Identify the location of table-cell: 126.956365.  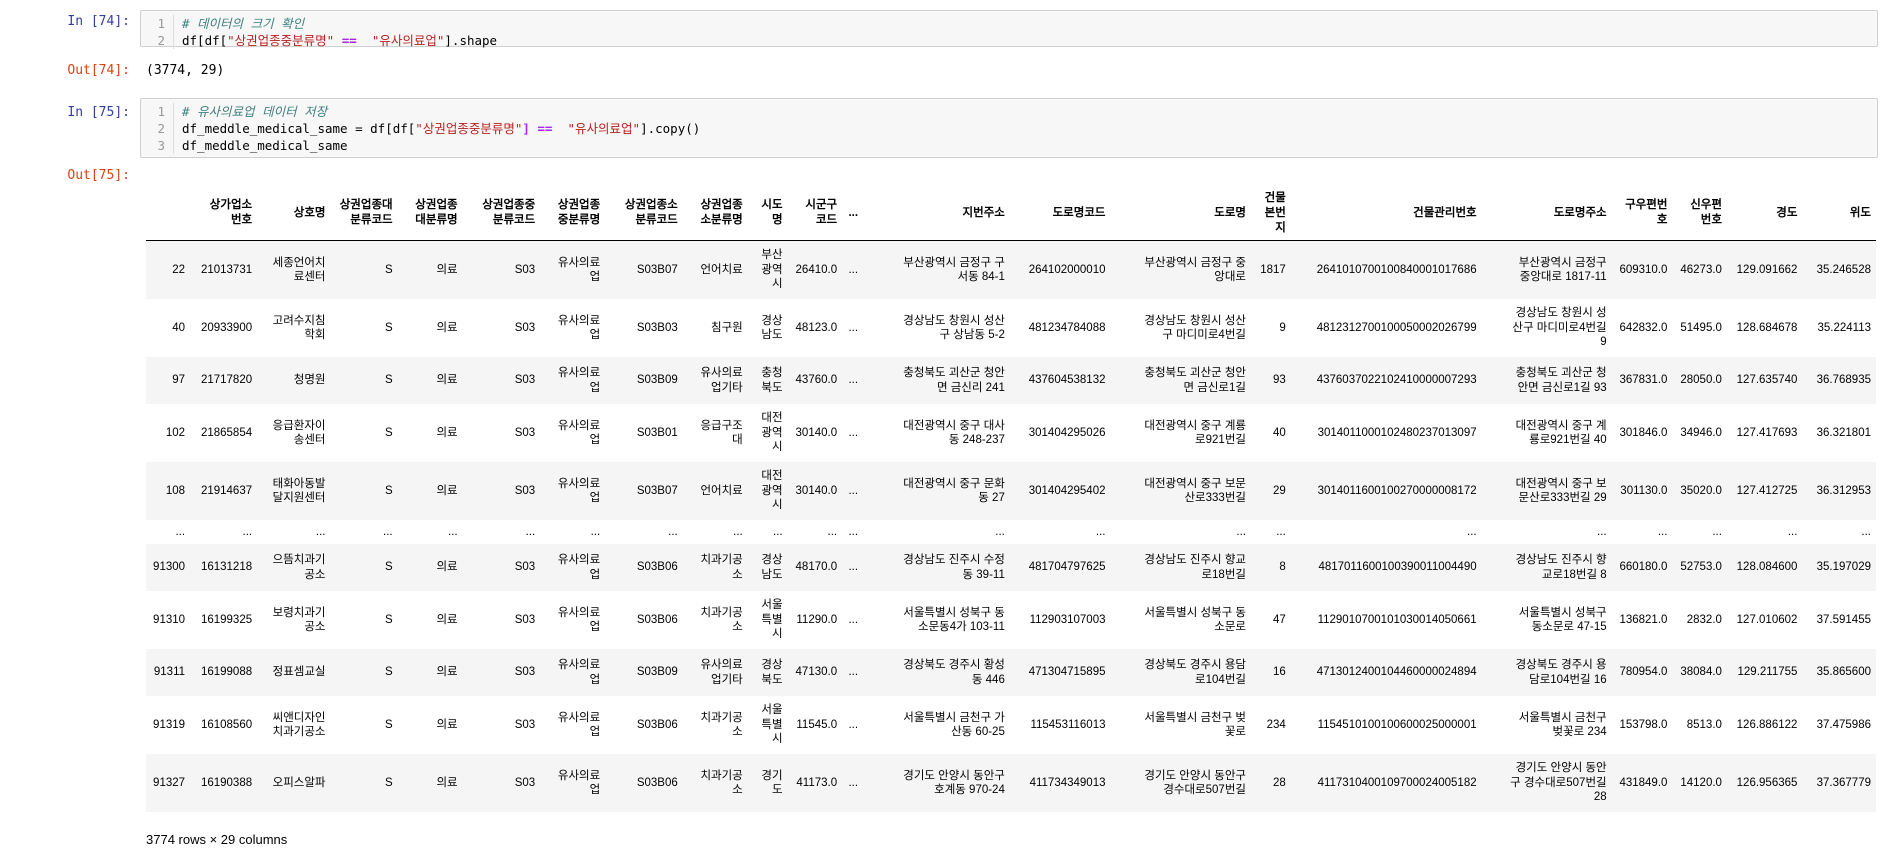
(1767, 782).